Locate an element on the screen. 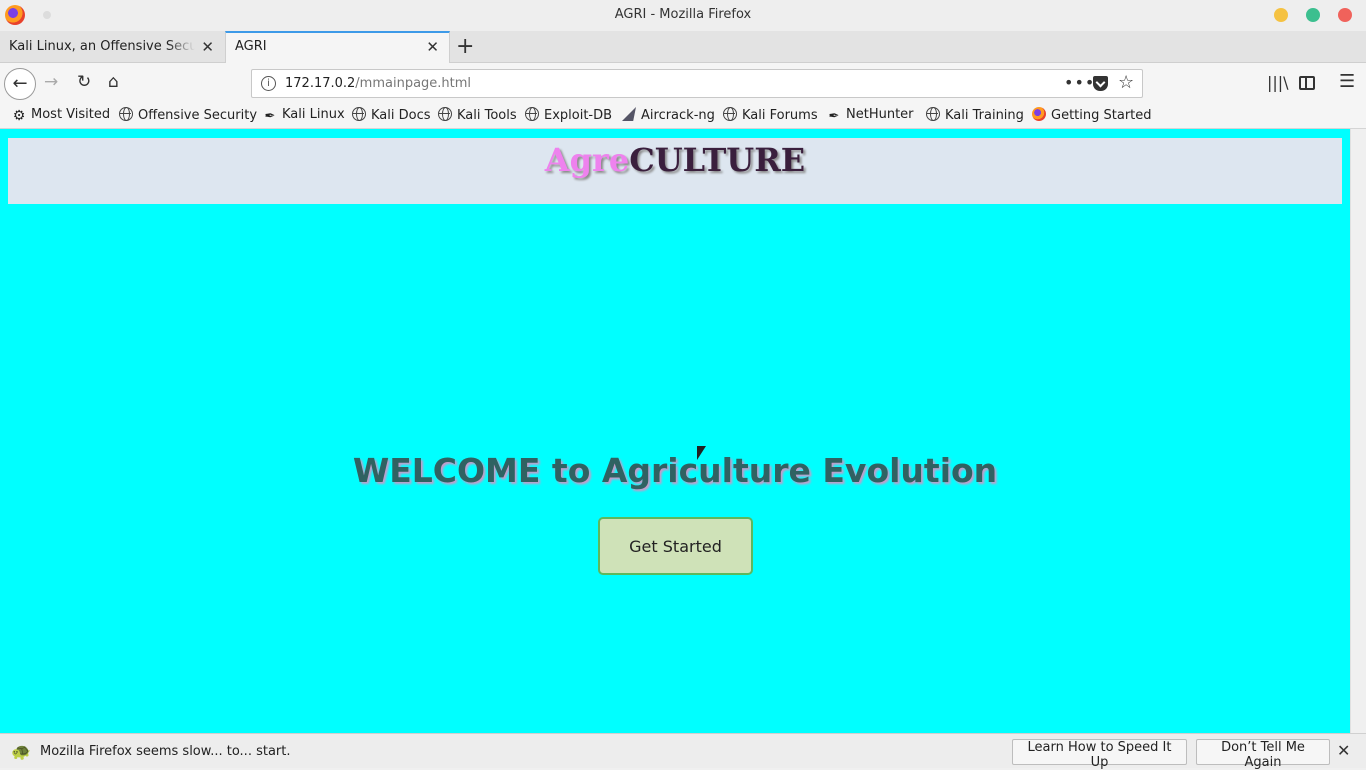 The height and width of the screenshot is (770, 1366). window-titlebar: AGRI - Mozilla Firefox is located at coordinates (683, 15).